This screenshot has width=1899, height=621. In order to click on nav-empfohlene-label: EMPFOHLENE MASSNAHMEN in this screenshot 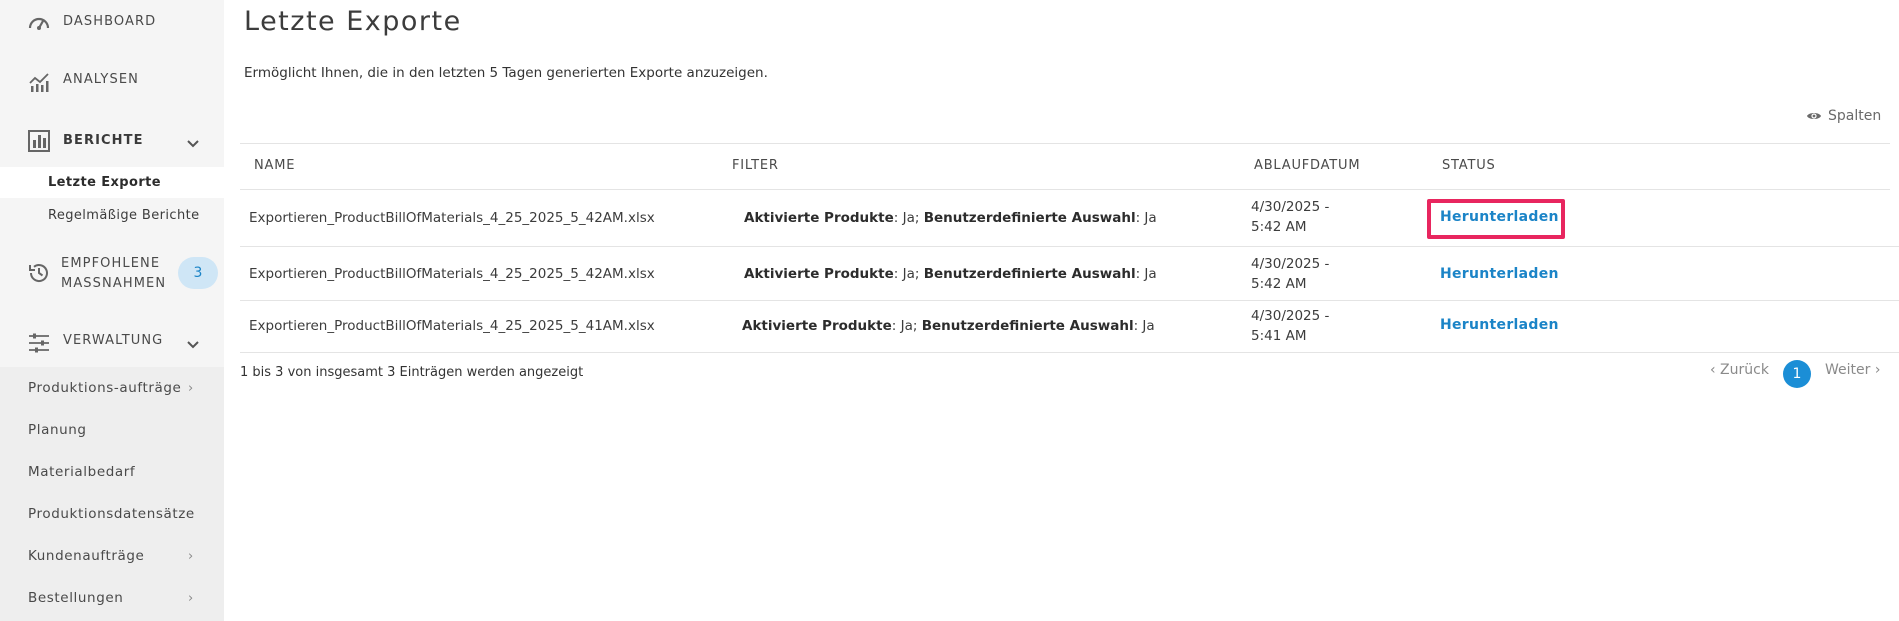, I will do `click(113, 274)`.